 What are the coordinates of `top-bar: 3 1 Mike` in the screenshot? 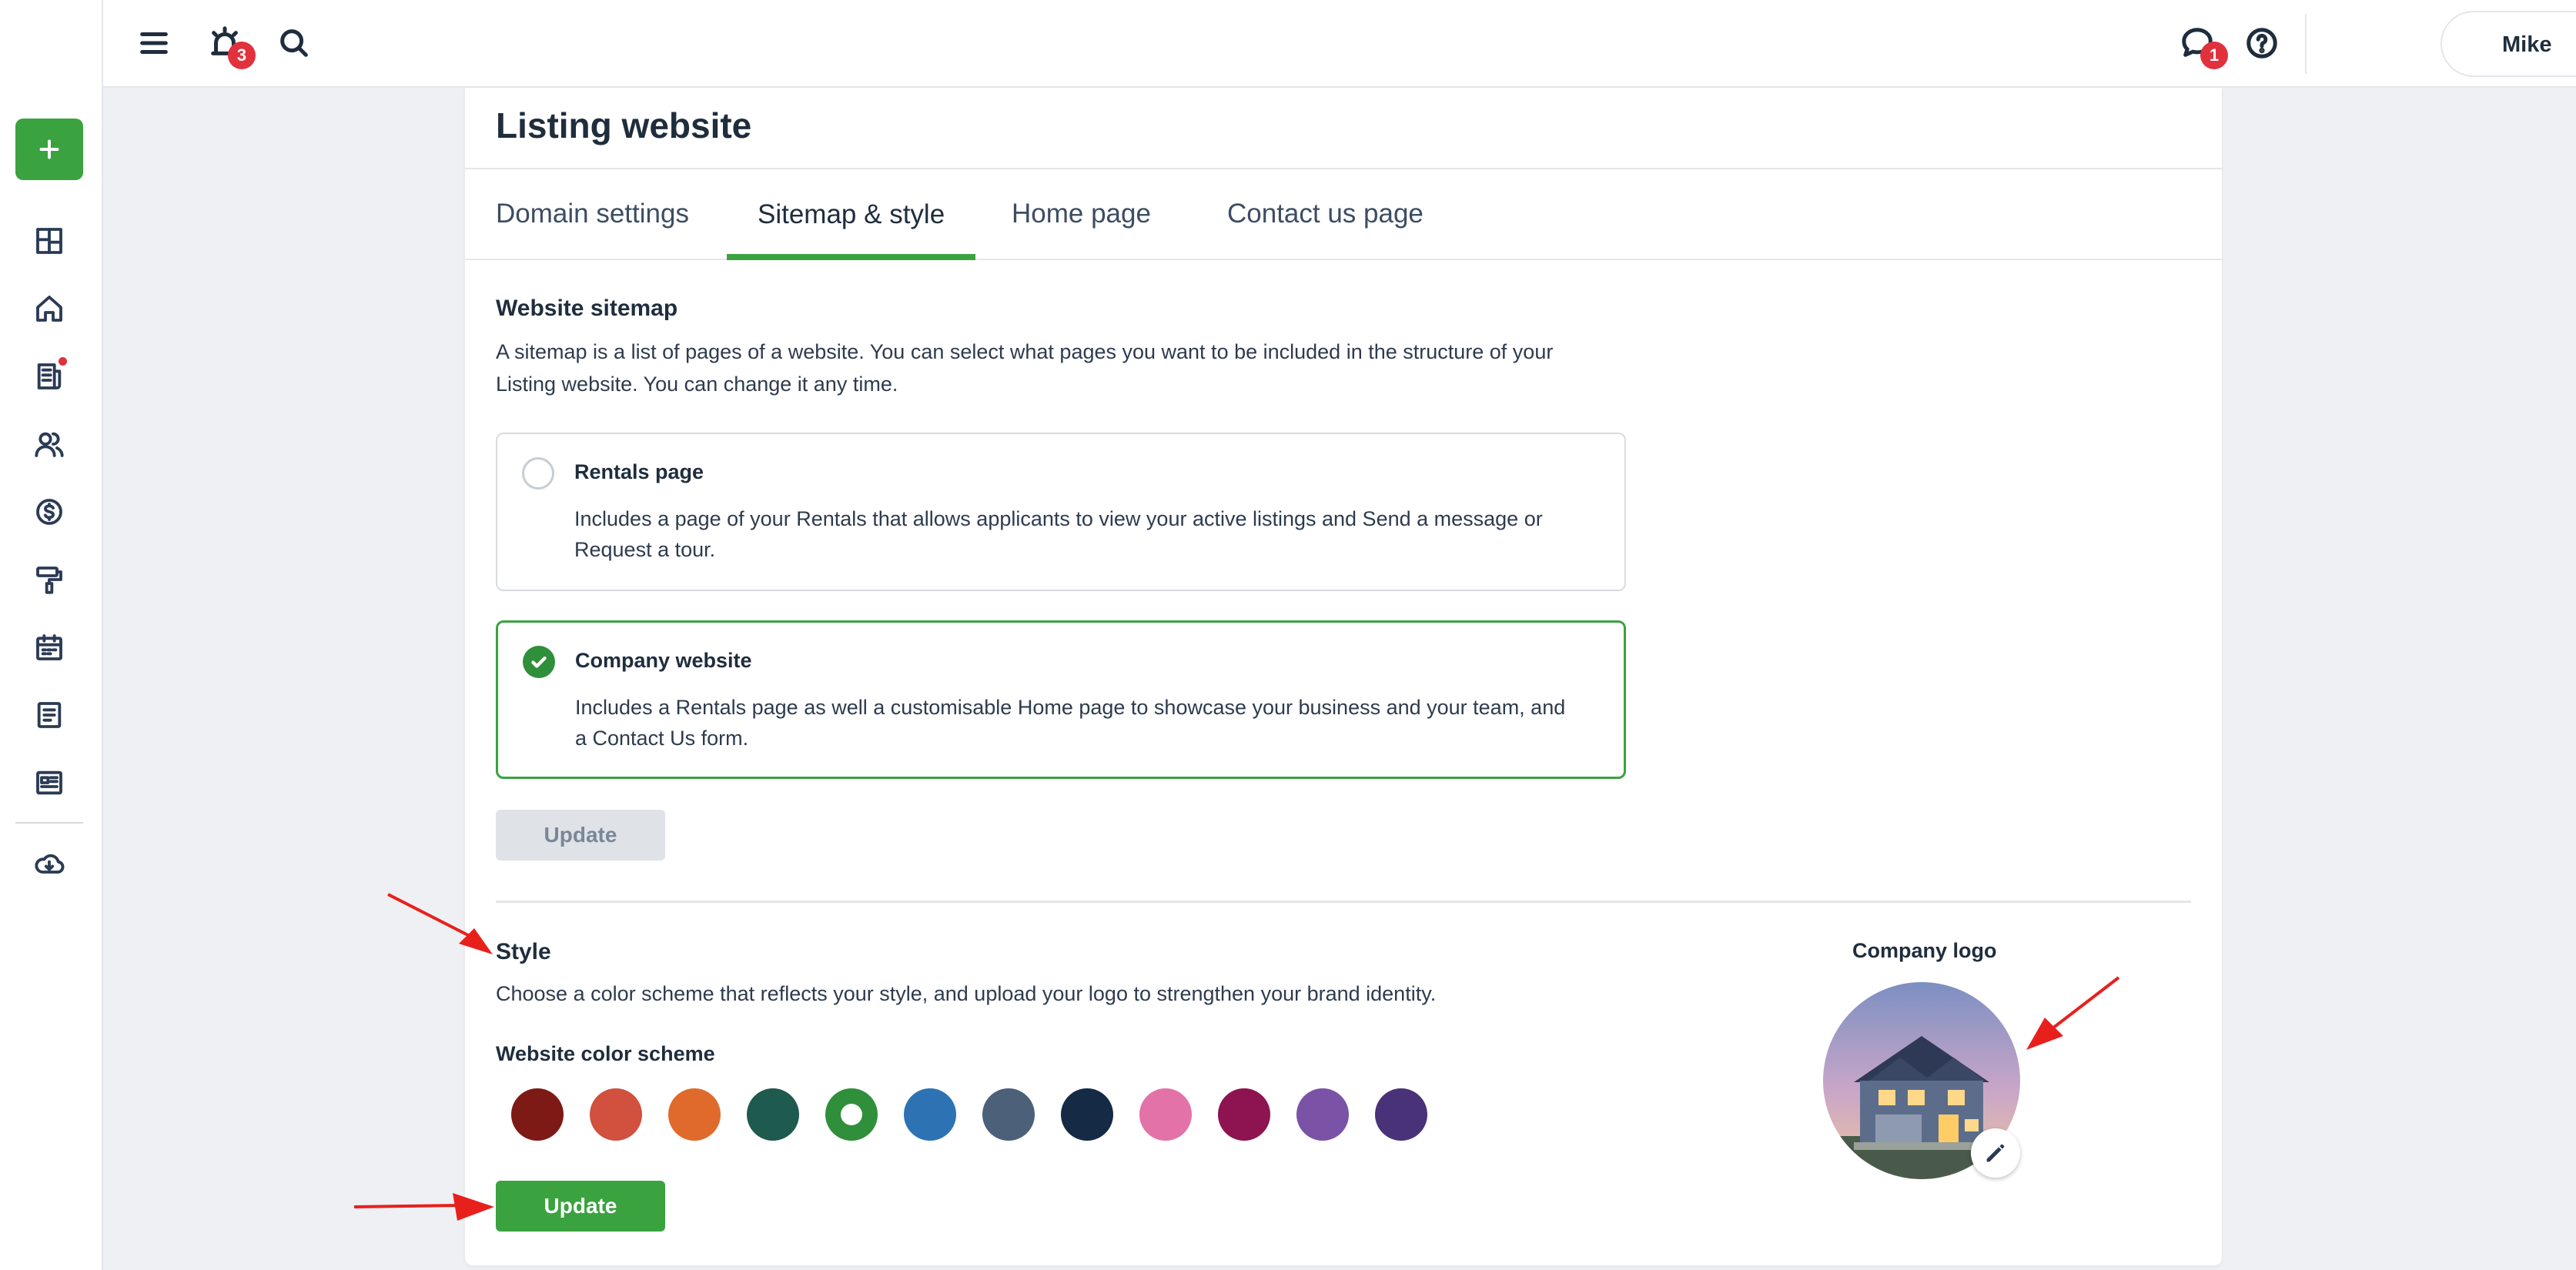 It's located at (1339, 44).